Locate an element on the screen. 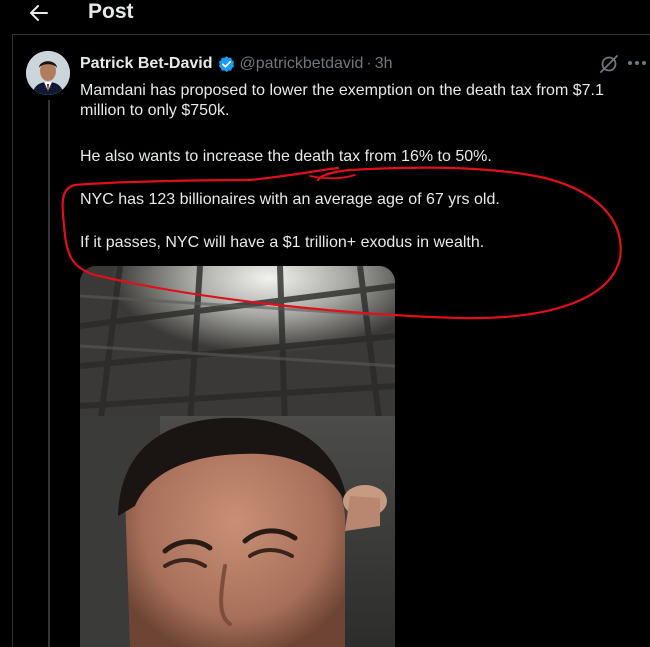 The width and height of the screenshot is (650, 647). avatar-image is located at coordinates (48, 73).